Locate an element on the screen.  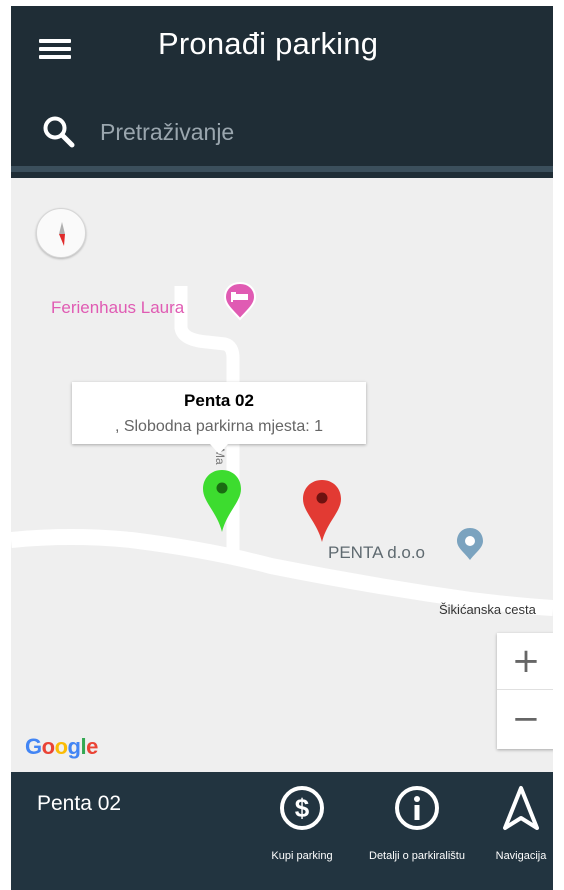
app-bar: Pronađi parking is located at coordinates (282, 49).